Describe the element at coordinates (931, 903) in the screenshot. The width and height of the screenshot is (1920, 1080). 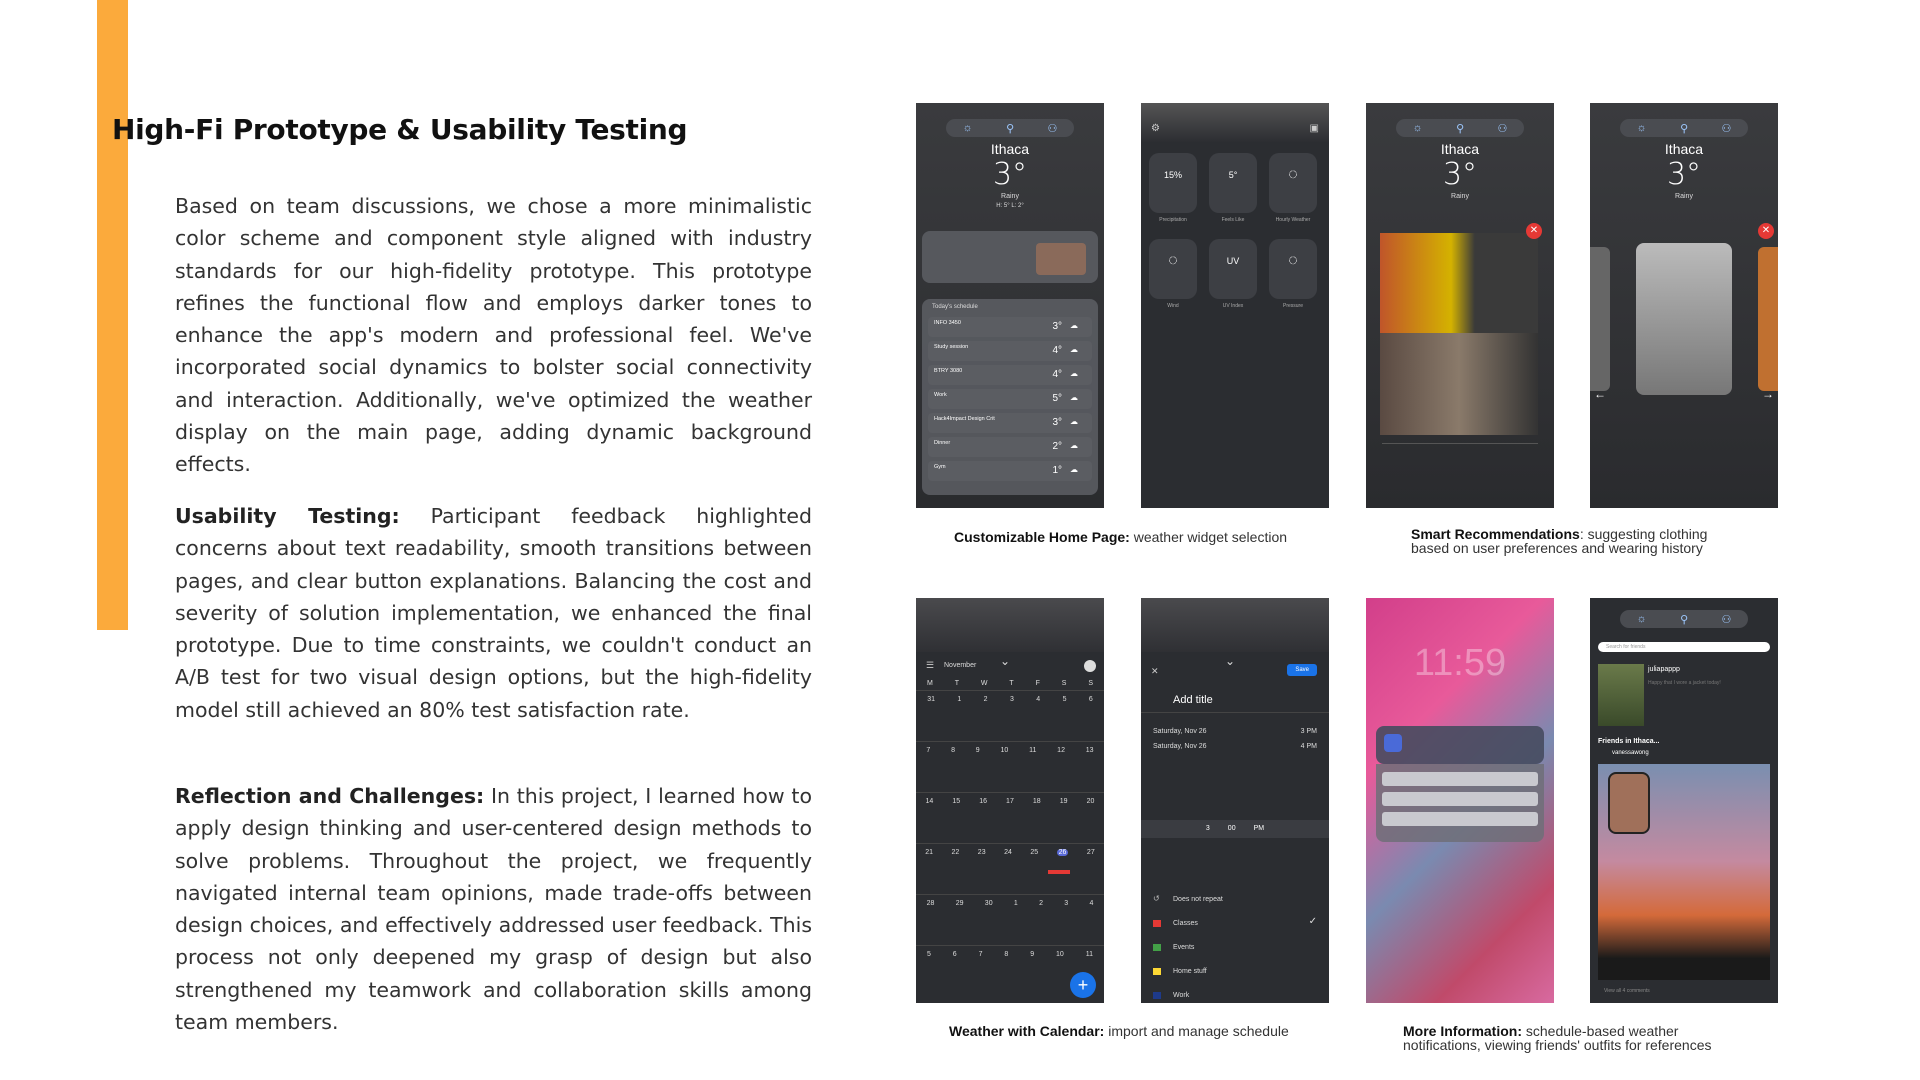
I see `calendar-day: 28` at that location.